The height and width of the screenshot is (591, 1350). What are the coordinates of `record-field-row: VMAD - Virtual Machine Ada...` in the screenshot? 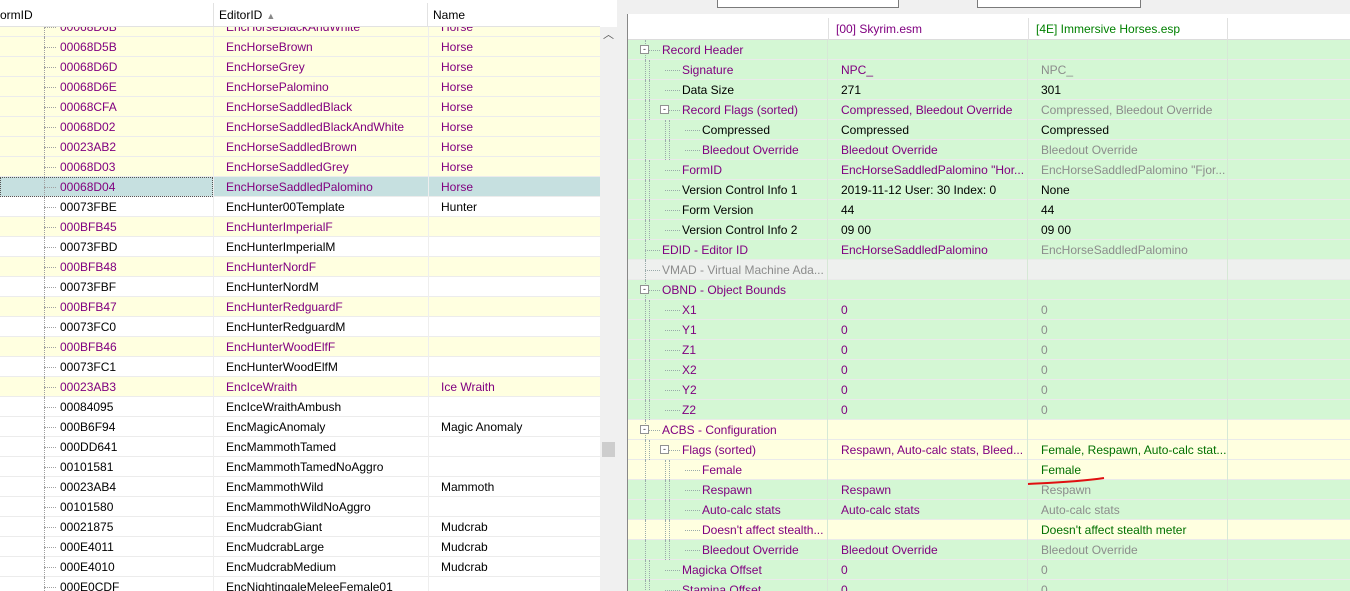 It's located at (989, 270).